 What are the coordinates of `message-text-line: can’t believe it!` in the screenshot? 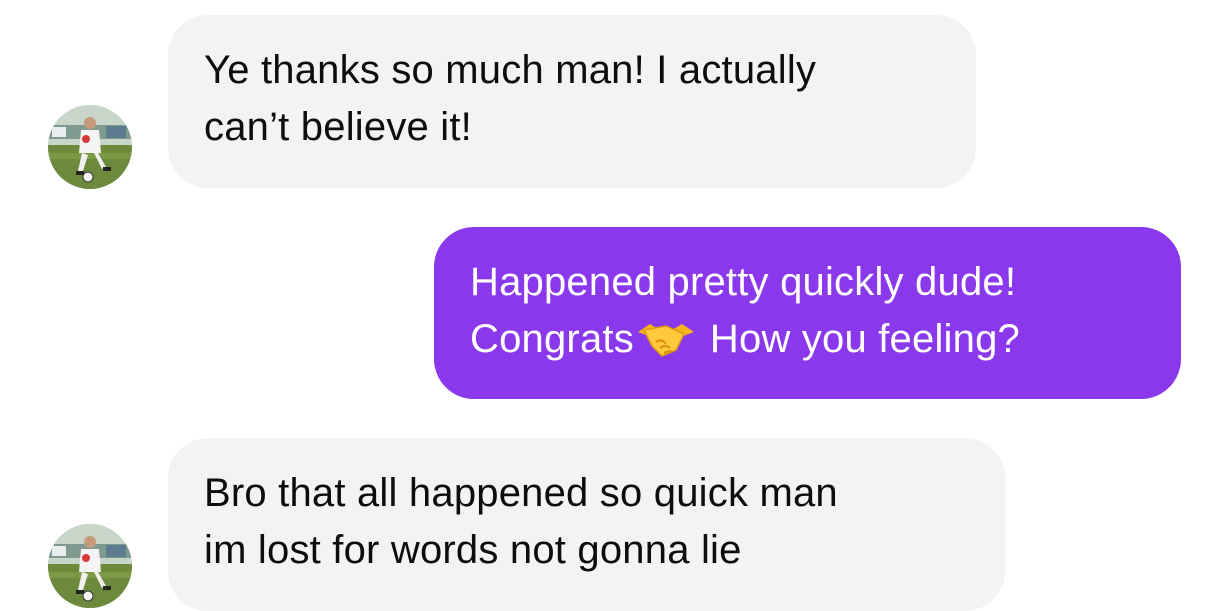 It's located at (338, 127).